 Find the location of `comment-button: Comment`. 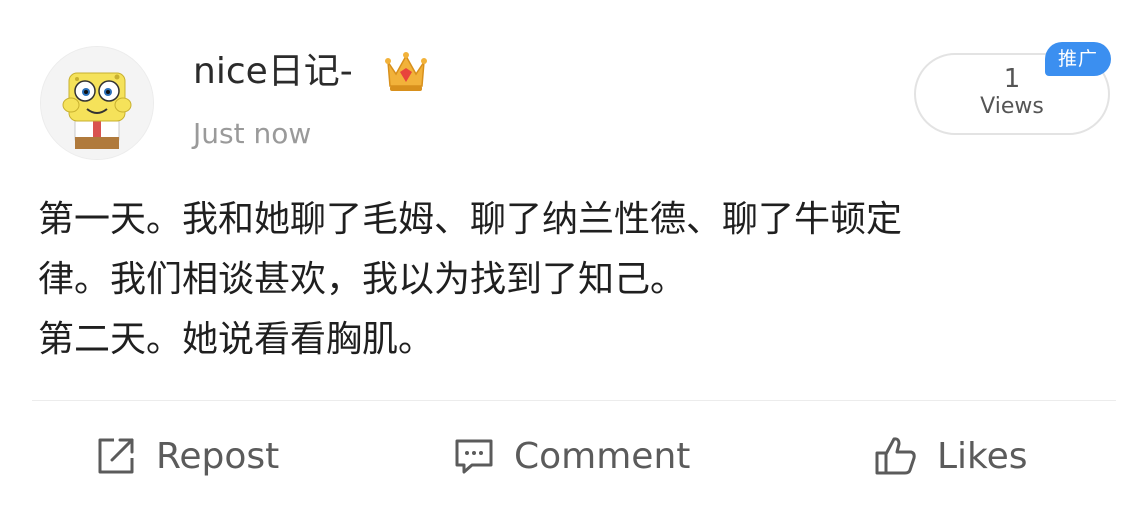

comment-button: Comment is located at coordinates (571, 456).